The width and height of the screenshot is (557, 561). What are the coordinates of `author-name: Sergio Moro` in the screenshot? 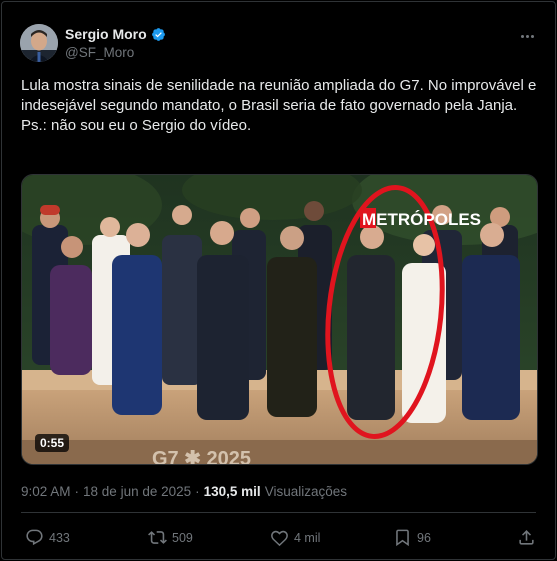 It's located at (106, 34).